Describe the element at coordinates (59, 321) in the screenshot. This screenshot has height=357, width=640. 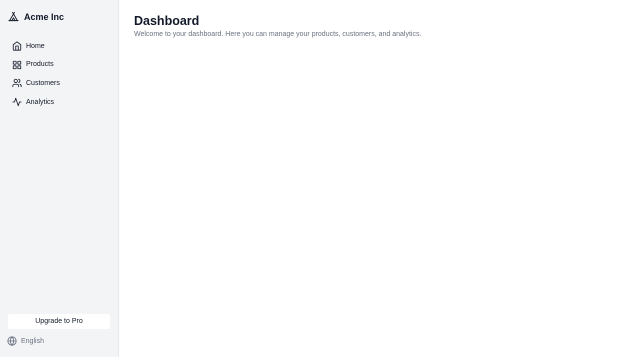
I see `upgrade-button: Upgrade to Pro` at that location.